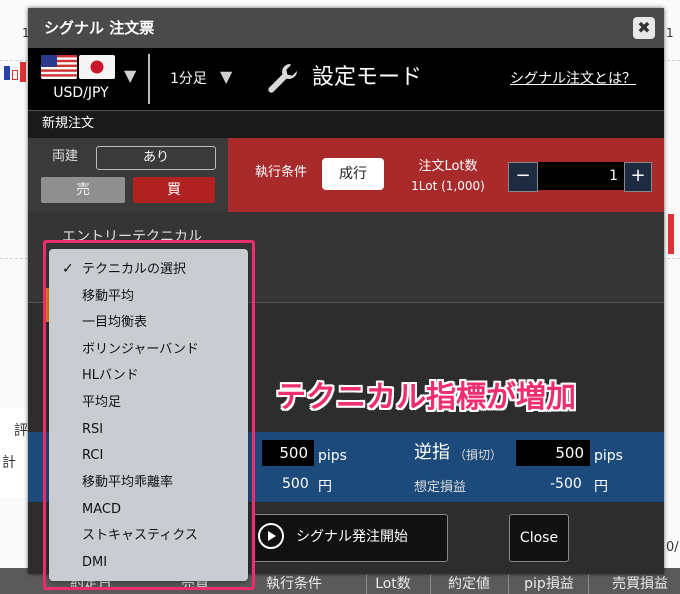  I want to click on dropdown-item: 一目均衡表, so click(114, 323).